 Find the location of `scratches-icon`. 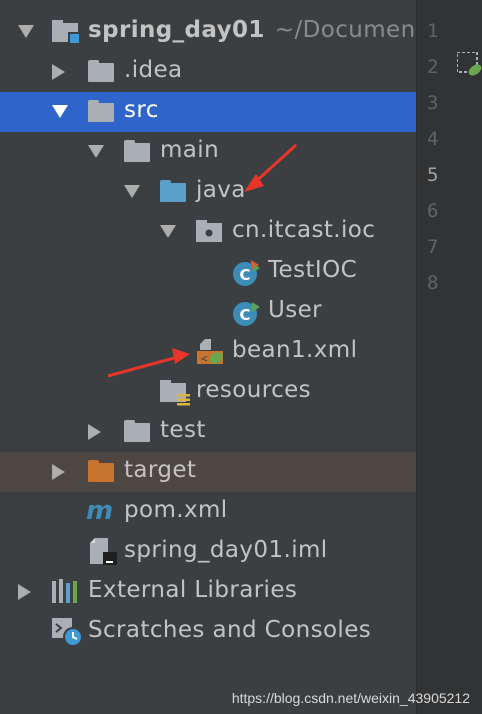

scratches-icon is located at coordinates (68, 635).